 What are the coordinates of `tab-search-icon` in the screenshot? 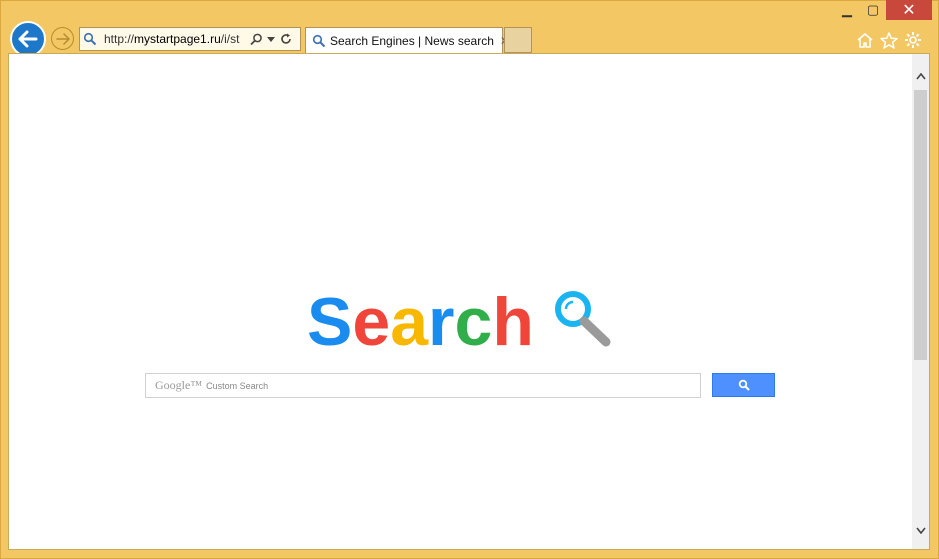 It's located at (319, 41).